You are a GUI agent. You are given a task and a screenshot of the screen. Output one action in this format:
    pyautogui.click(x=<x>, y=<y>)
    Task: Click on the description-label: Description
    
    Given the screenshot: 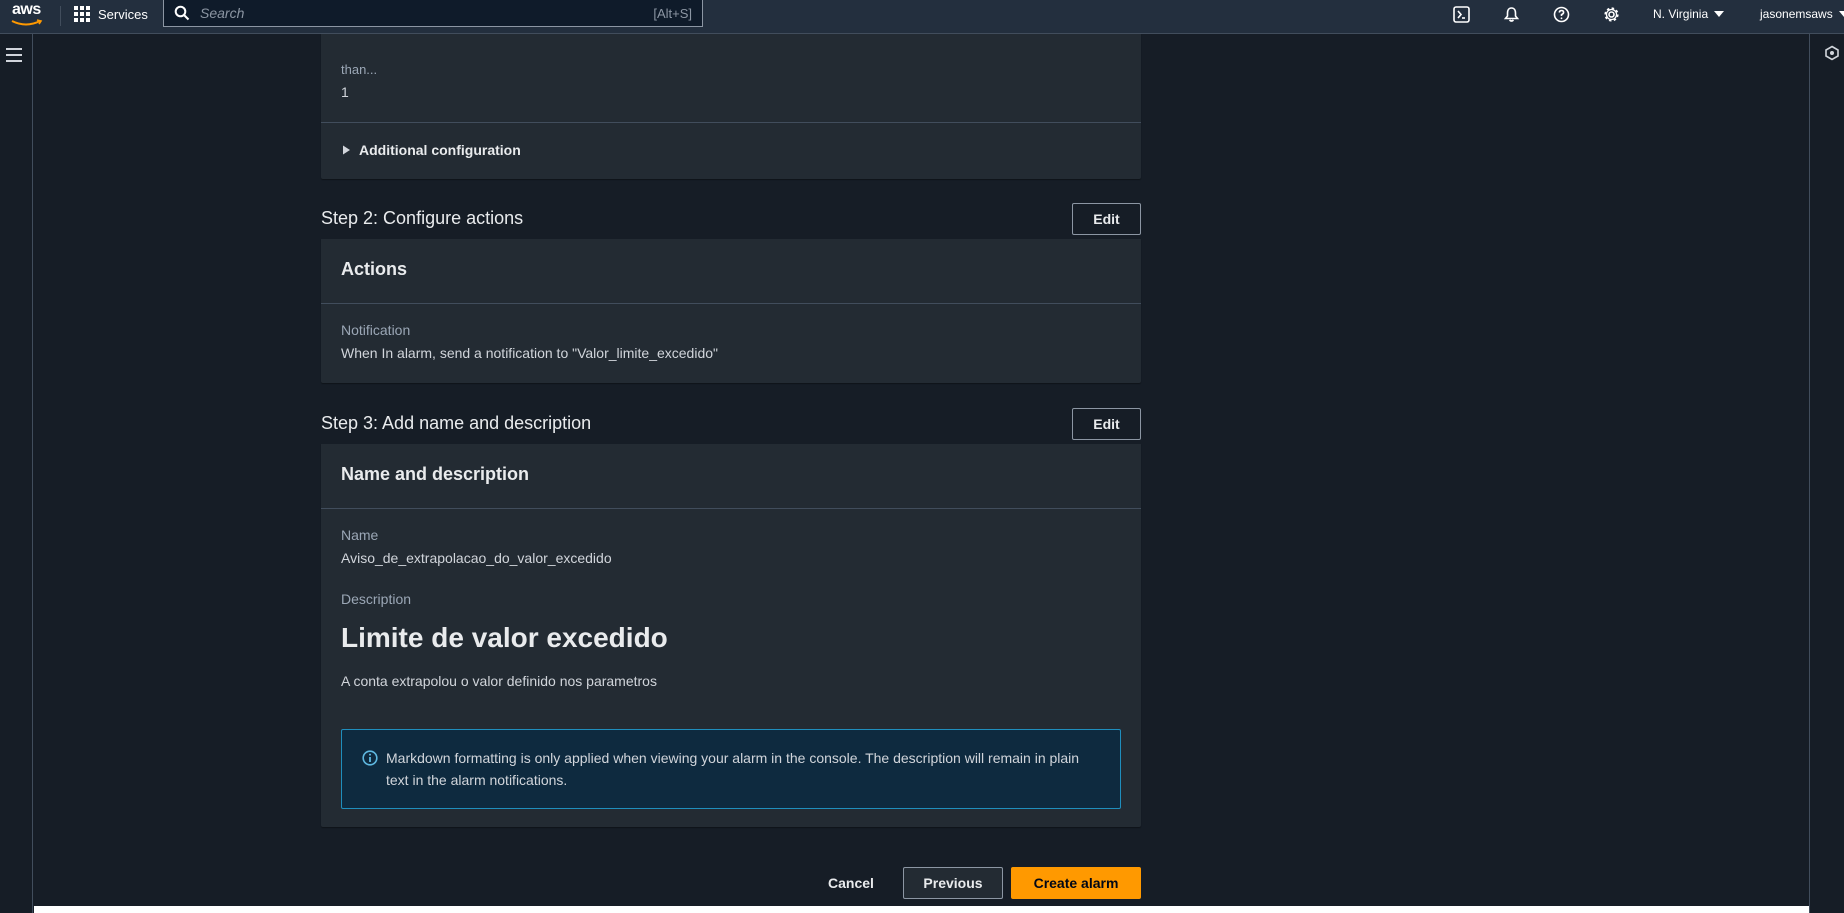 What is the action you would take?
    pyautogui.click(x=376, y=599)
    